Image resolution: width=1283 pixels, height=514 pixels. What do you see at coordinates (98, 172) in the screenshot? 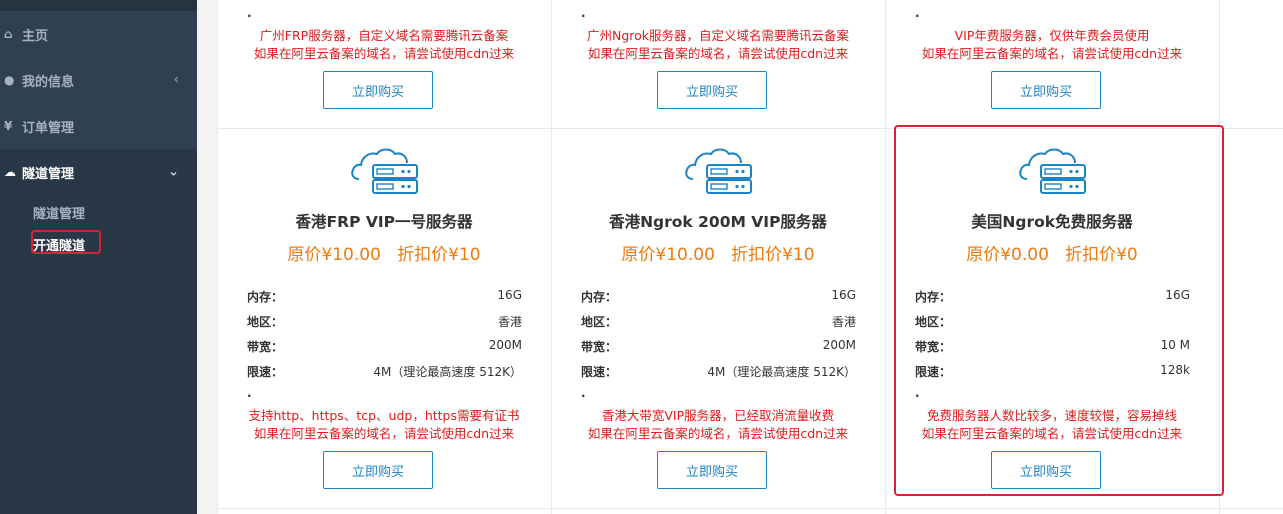
I see `sidebar-item-tunnel-management: ☁ 隧道管理 ⌄` at bounding box center [98, 172].